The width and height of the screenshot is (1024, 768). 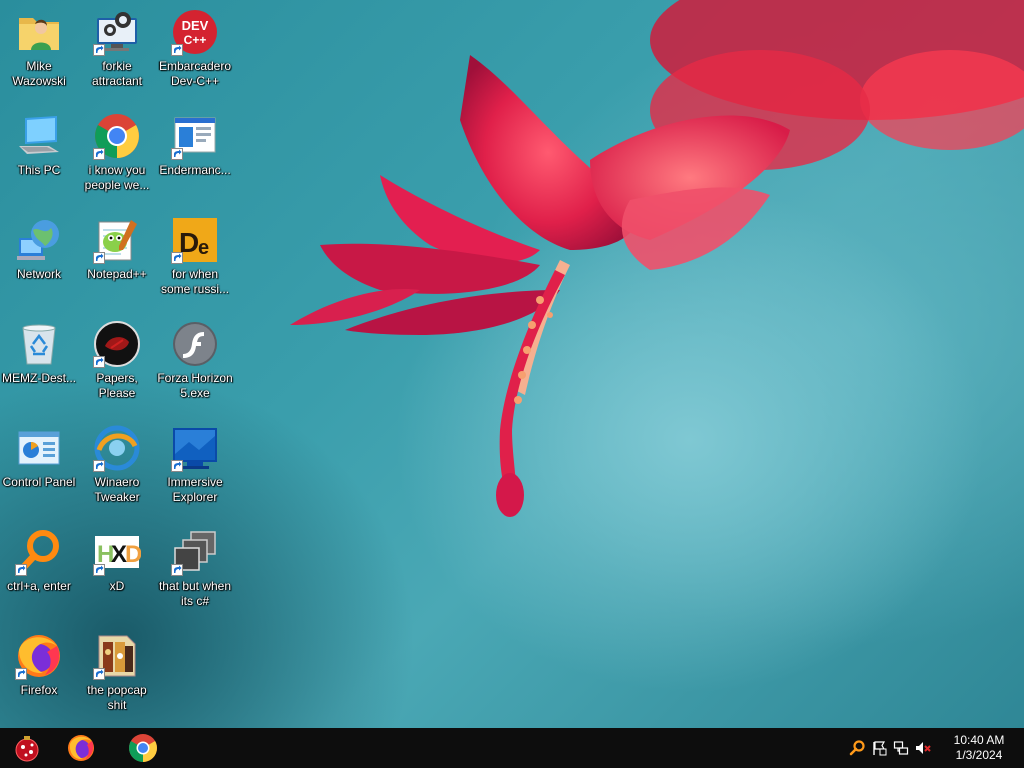 What do you see at coordinates (117, 552) in the screenshot?
I see `hxd-icon: HXD` at bounding box center [117, 552].